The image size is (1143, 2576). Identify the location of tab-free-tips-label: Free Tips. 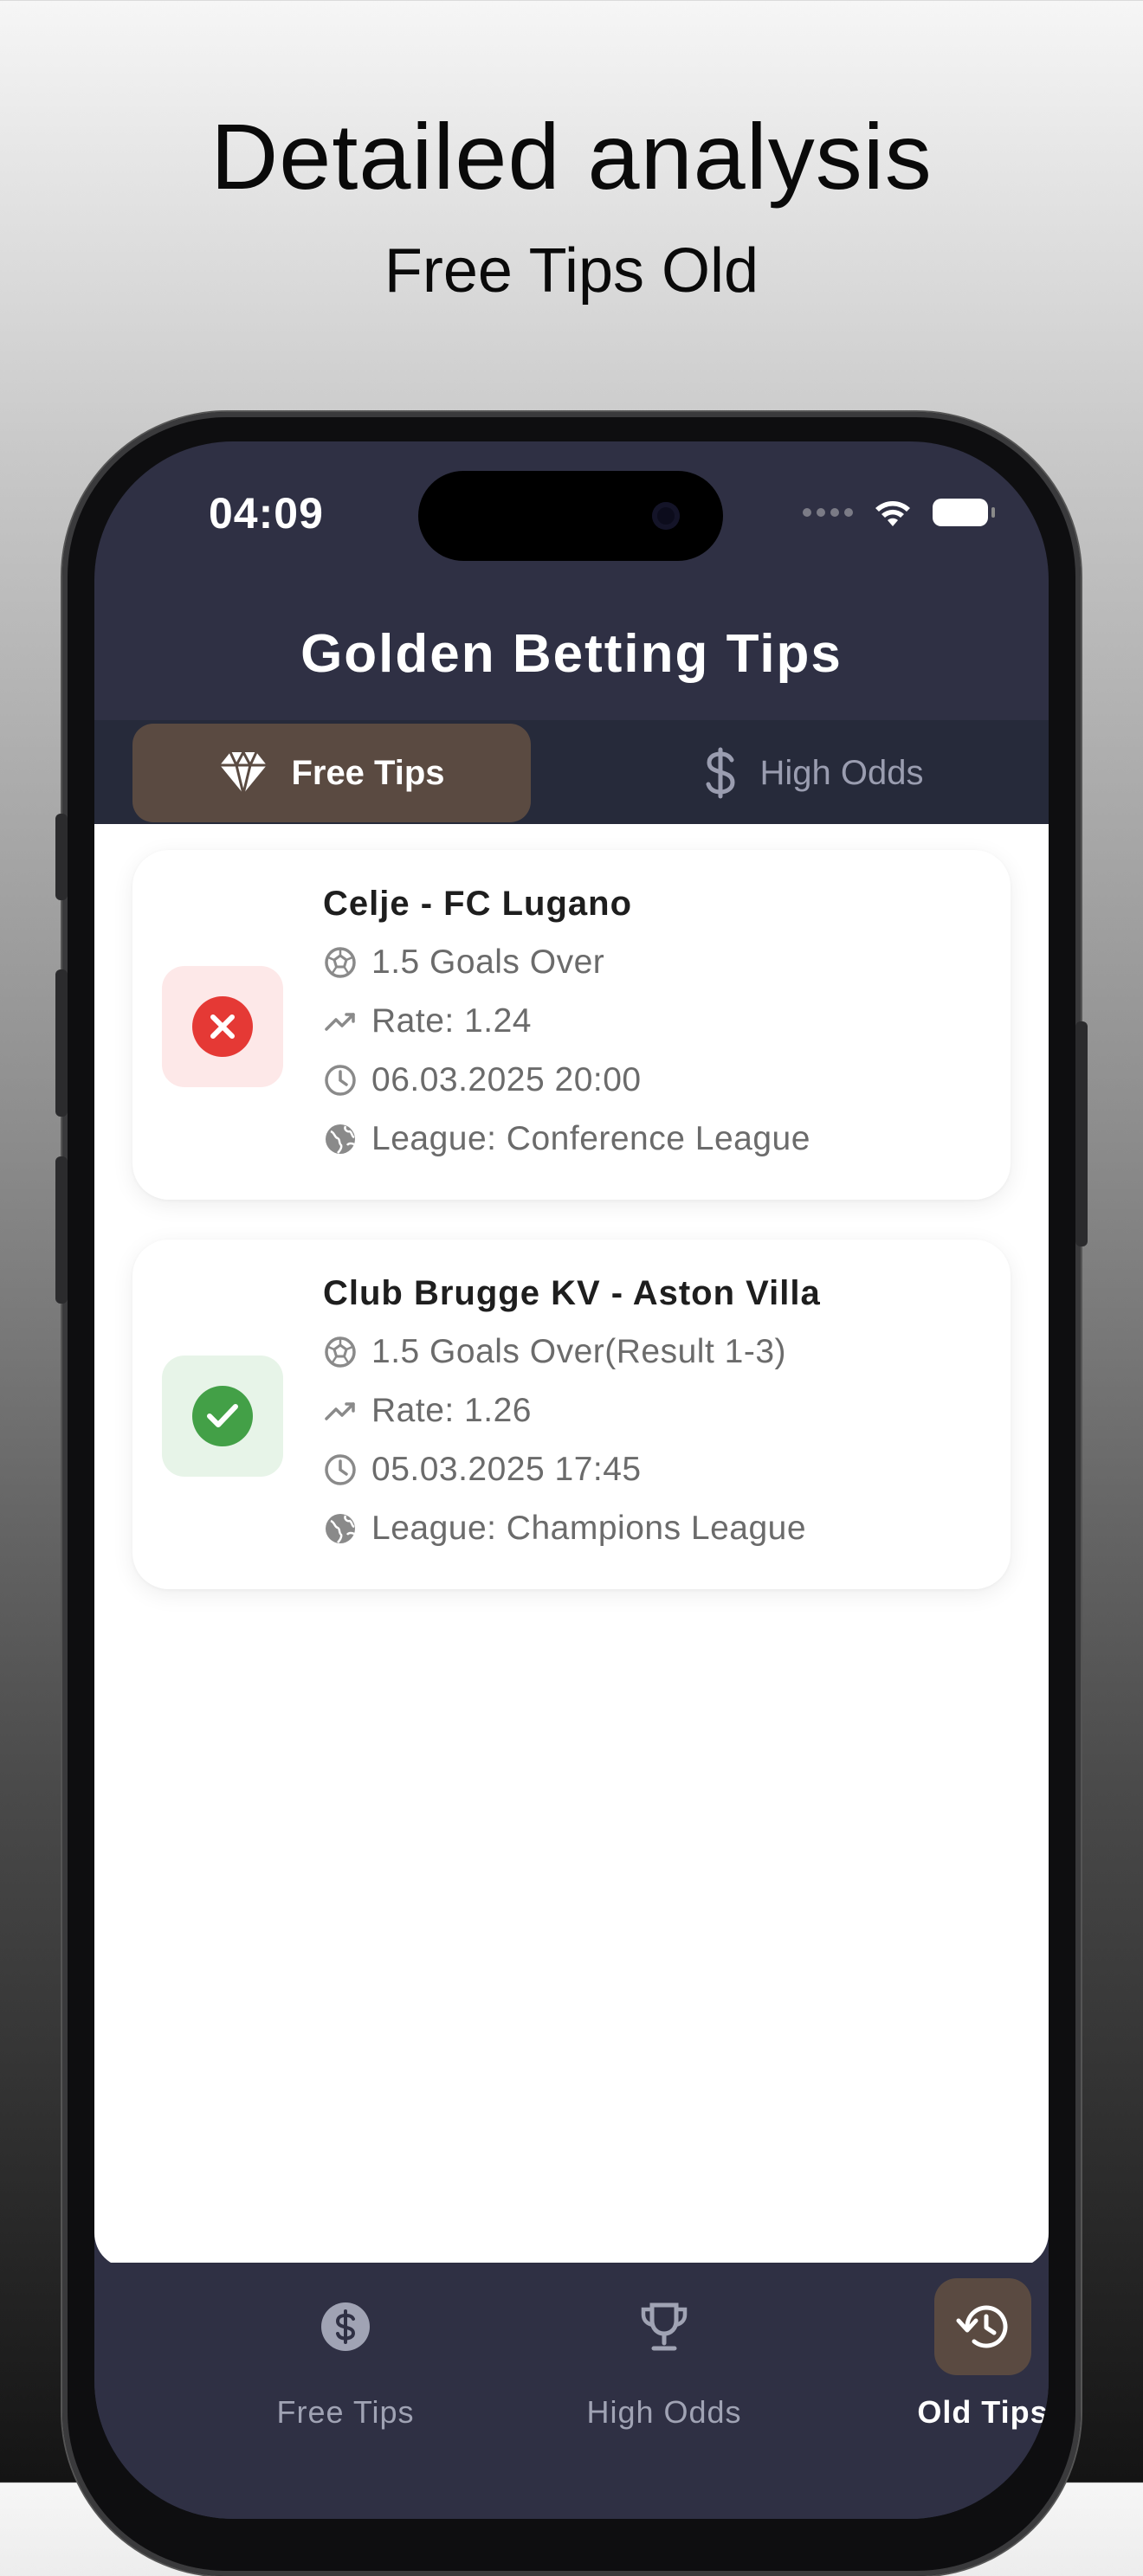
(368, 772).